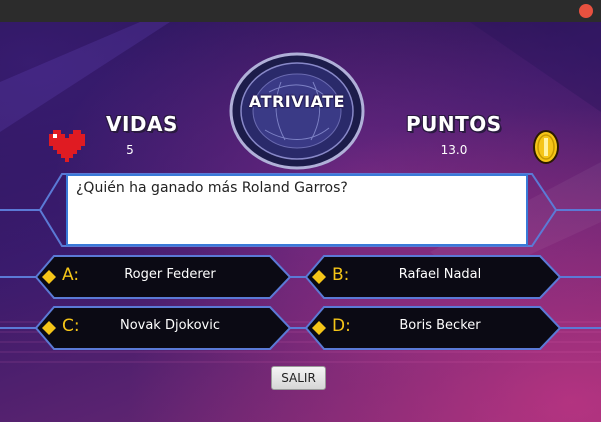 The height and width of the screenshot is (422, 601). I want to click on answer-a-letter: A:, so click(71, 275).